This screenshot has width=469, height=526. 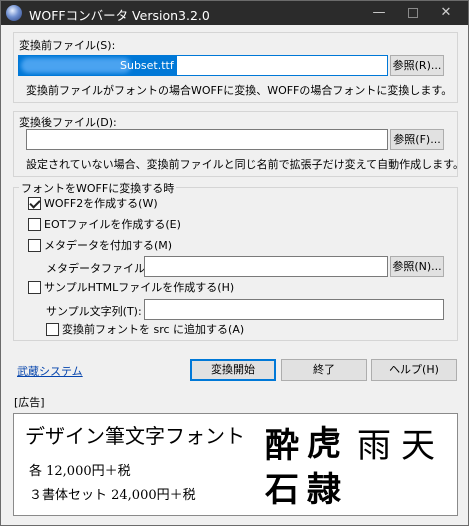 What do you see at coordinates (233, 370) in the screenshot?
I see `convert-button: 変換開始` at bounding box center [233, 370].